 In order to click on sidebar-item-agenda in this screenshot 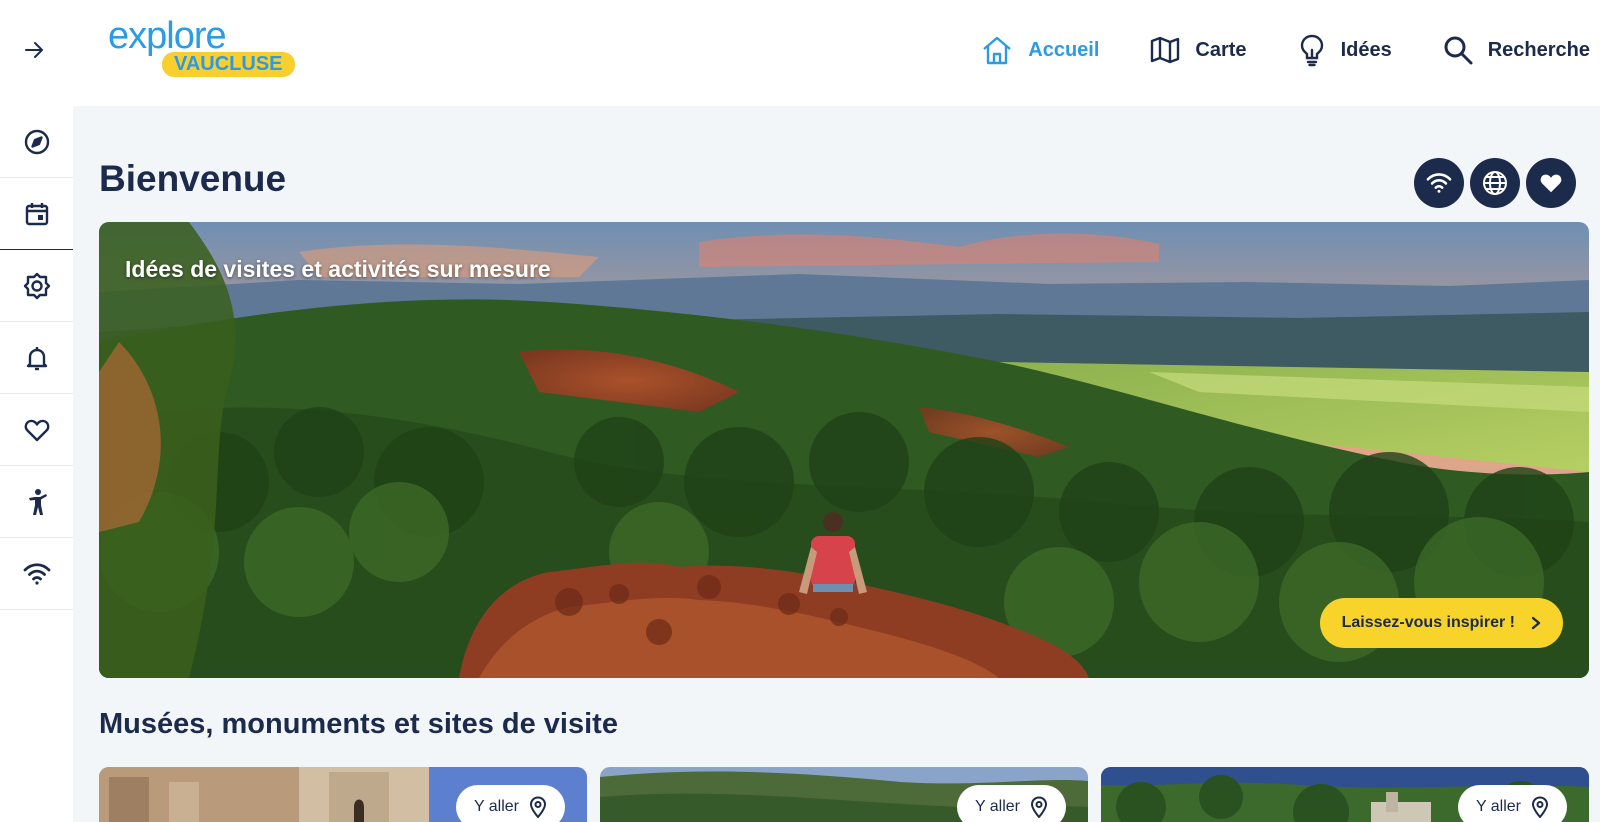, I will do `click(36, 214)`.